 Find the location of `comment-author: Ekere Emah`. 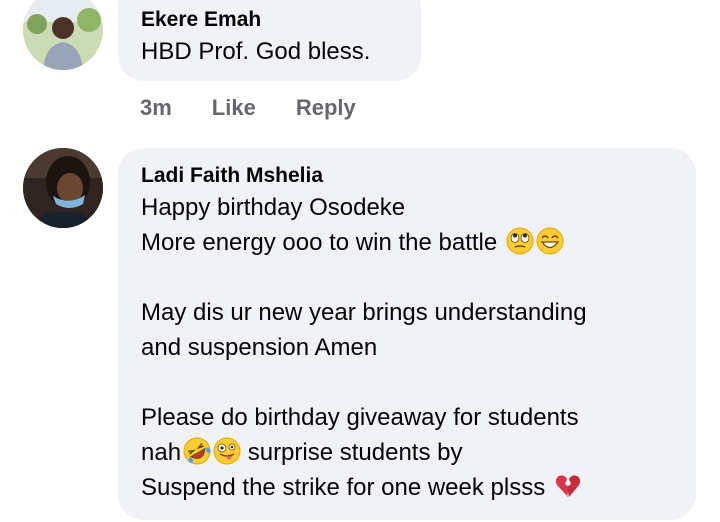

comment-author: Ekere Emah is located at coordinates (270, 20).